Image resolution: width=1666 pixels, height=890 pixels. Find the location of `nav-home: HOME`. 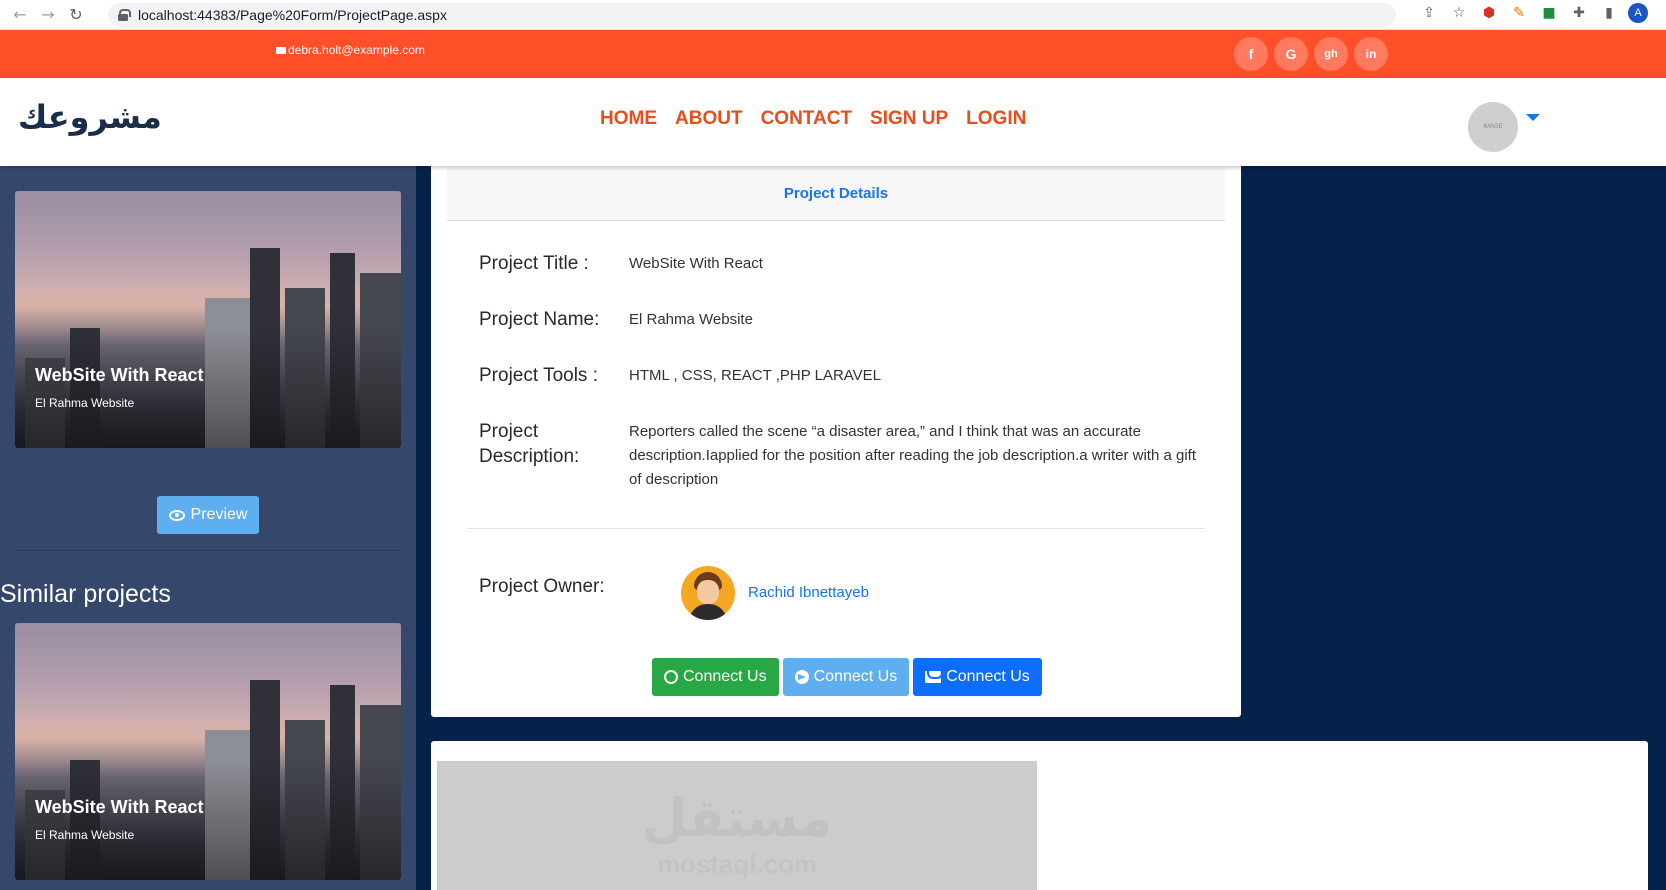

nav-home: HOME is located at coordinates (628, 119).